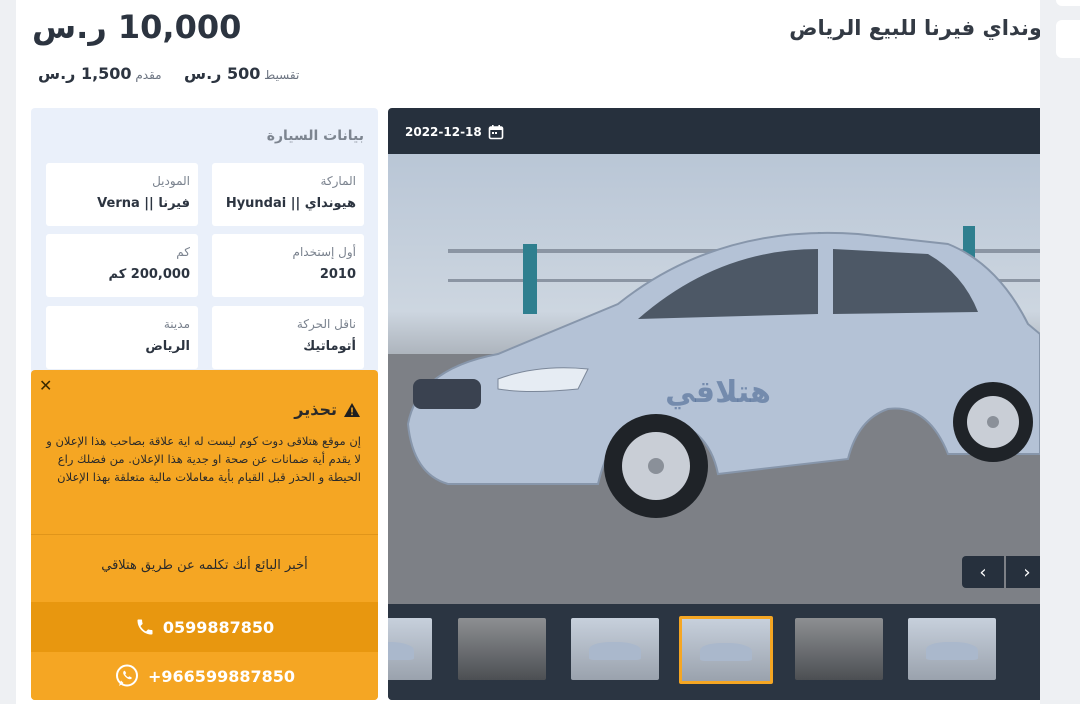  I want to click on next-photo-button: ›, so click(1023, 572).